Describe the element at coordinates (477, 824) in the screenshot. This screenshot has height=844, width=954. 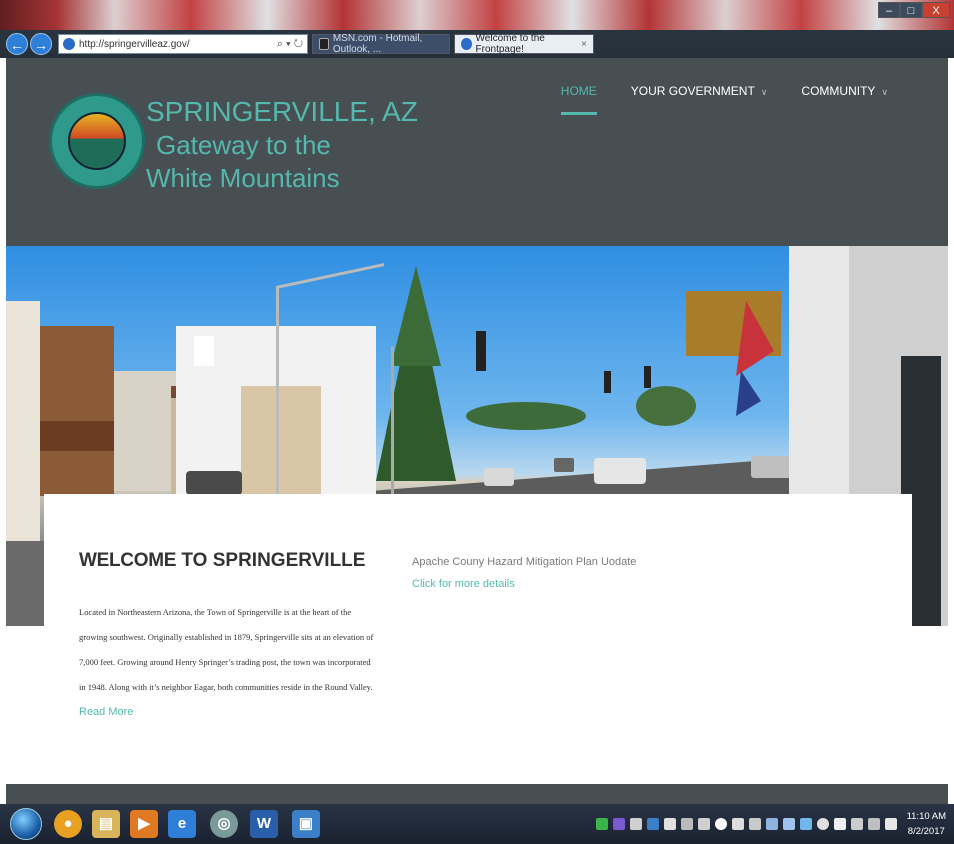
I see `windows-taskbar: ● ▤ ▶ e ◎ W ▣ 11:10 AM 8/2/2017` at that location.